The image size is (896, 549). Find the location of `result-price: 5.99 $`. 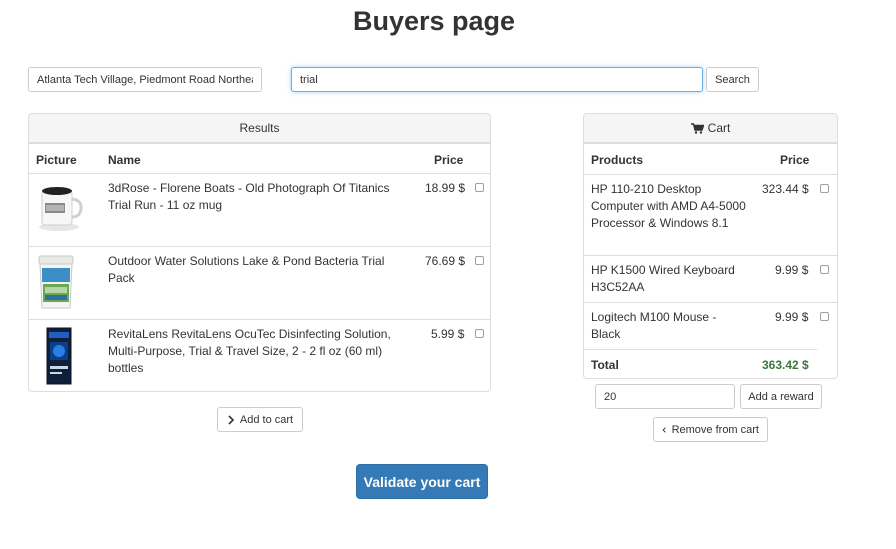

result-price: 5.99 $ is located at coordinates (448, 334).